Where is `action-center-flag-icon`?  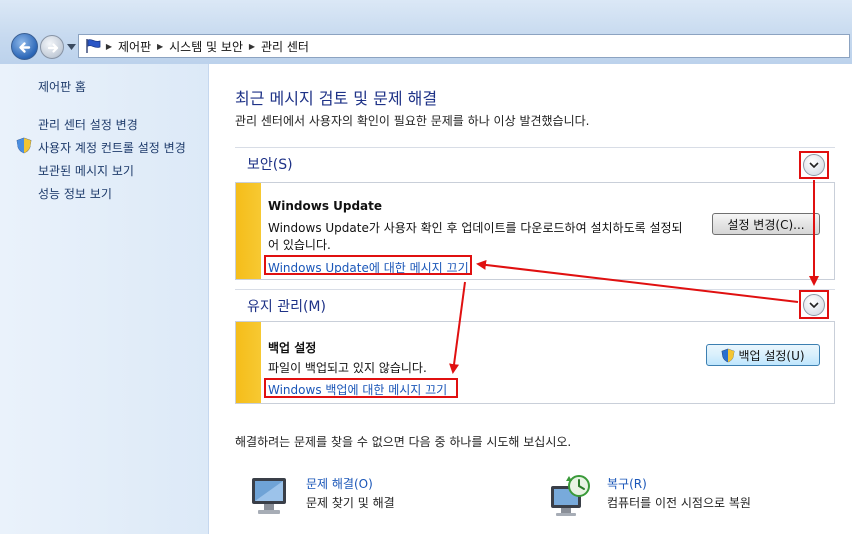 action-center-flag-icon is located at coordinates (93, 46).